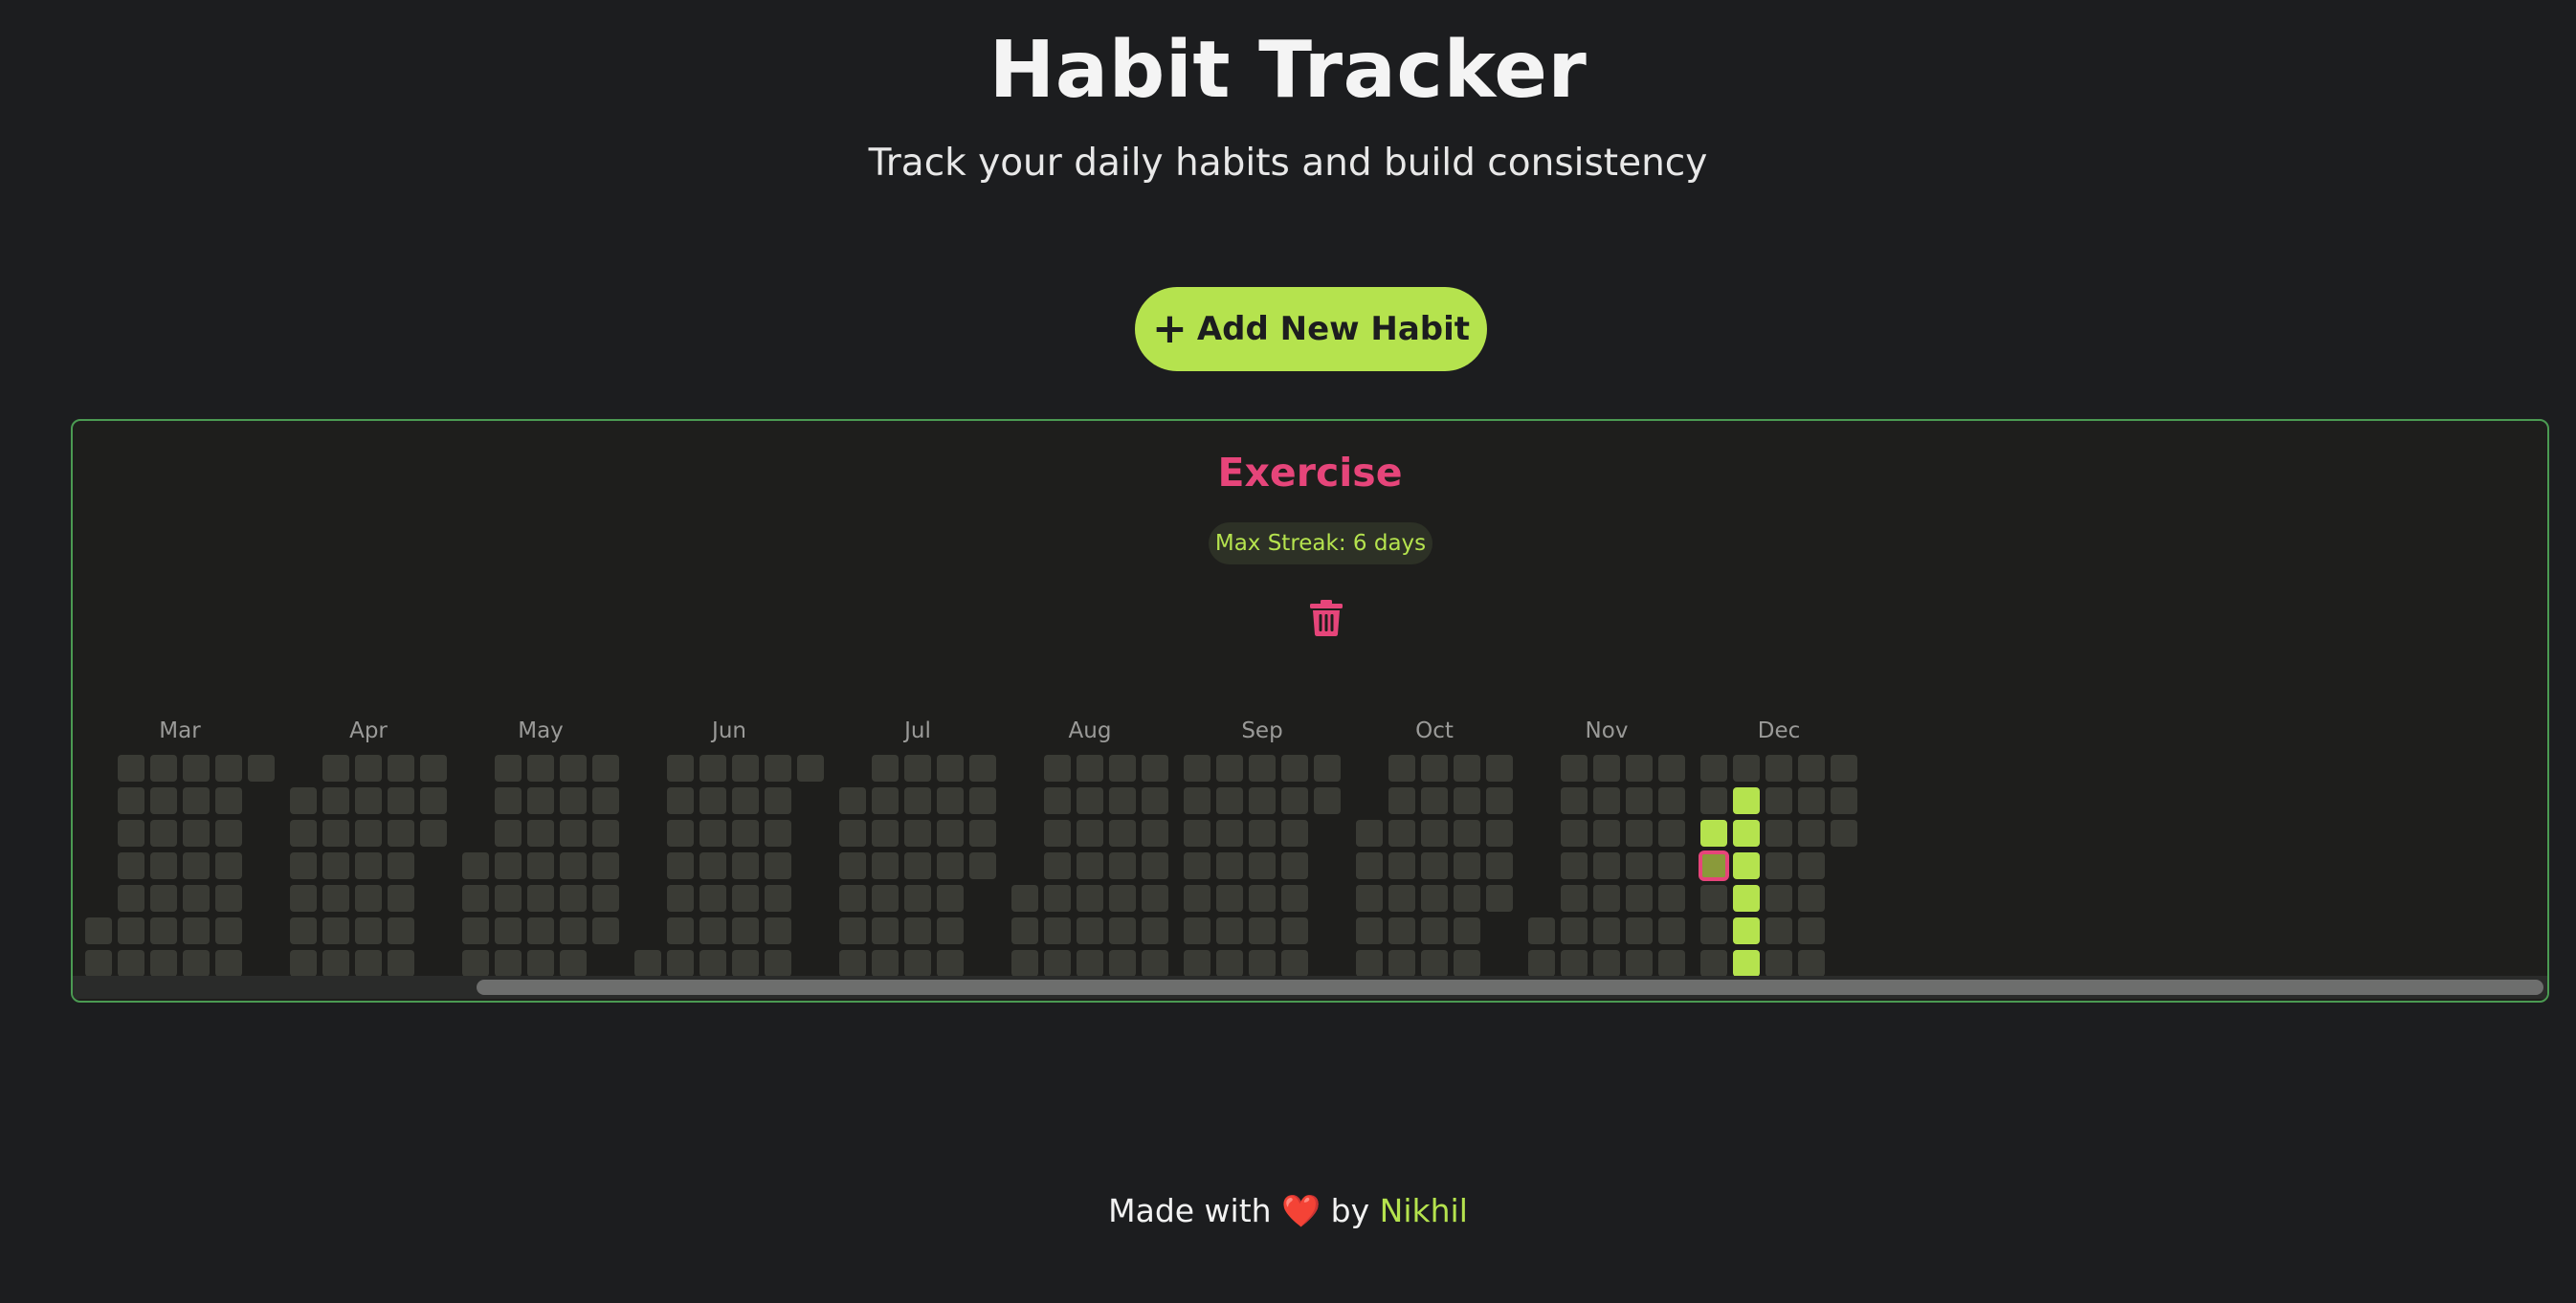  What do you see at coordinates (1424, 1210) in the screenshot?
I see `author-link: Nikhil` at bounding box center [1424, 1210].